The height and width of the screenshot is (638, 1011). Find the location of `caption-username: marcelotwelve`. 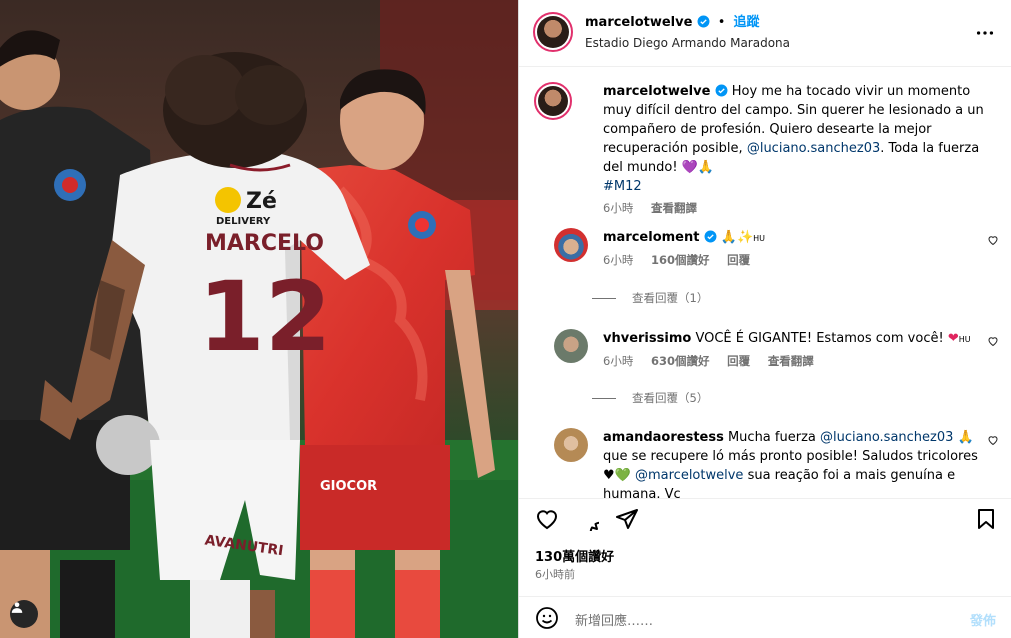

caption-username: marcelotwelve is located at coordinates (656, 91).